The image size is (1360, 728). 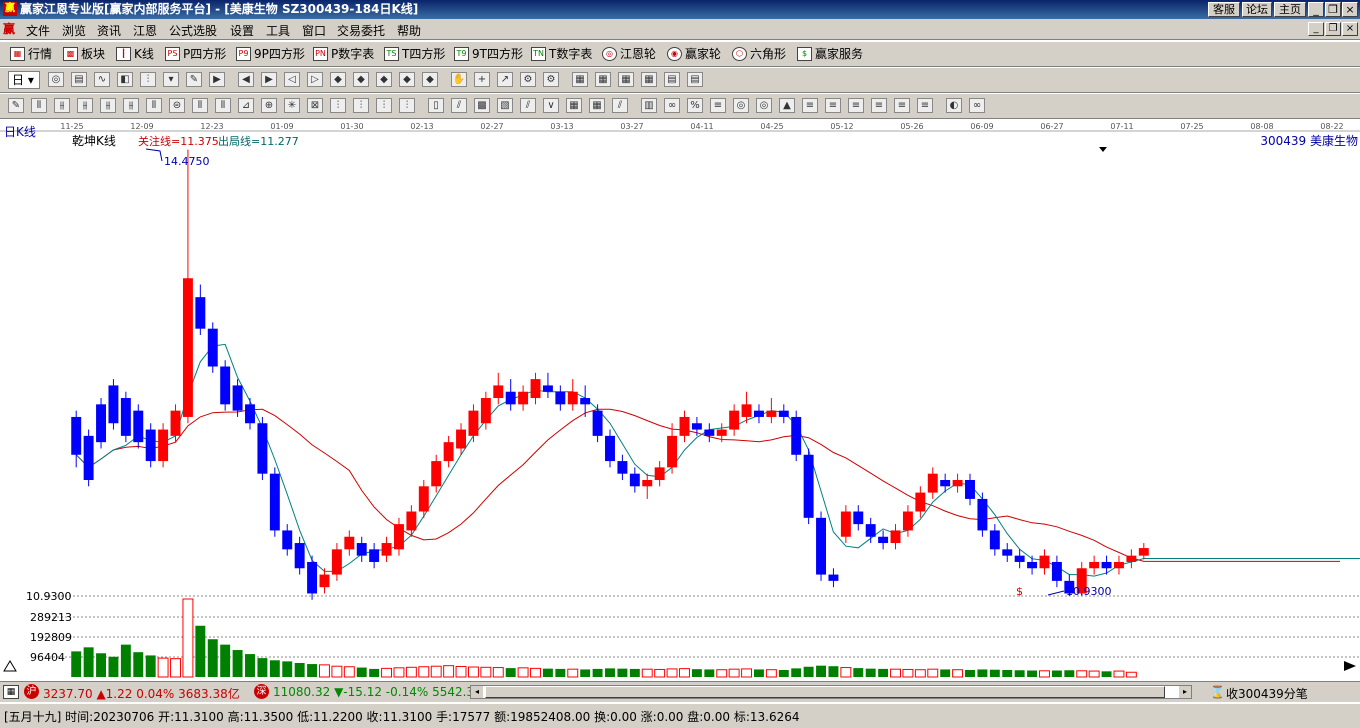 What do you see at coordinates (1257, 9) in the screenshot?
I see `forum-button: 论坛` at bounding box center [1257, 9].